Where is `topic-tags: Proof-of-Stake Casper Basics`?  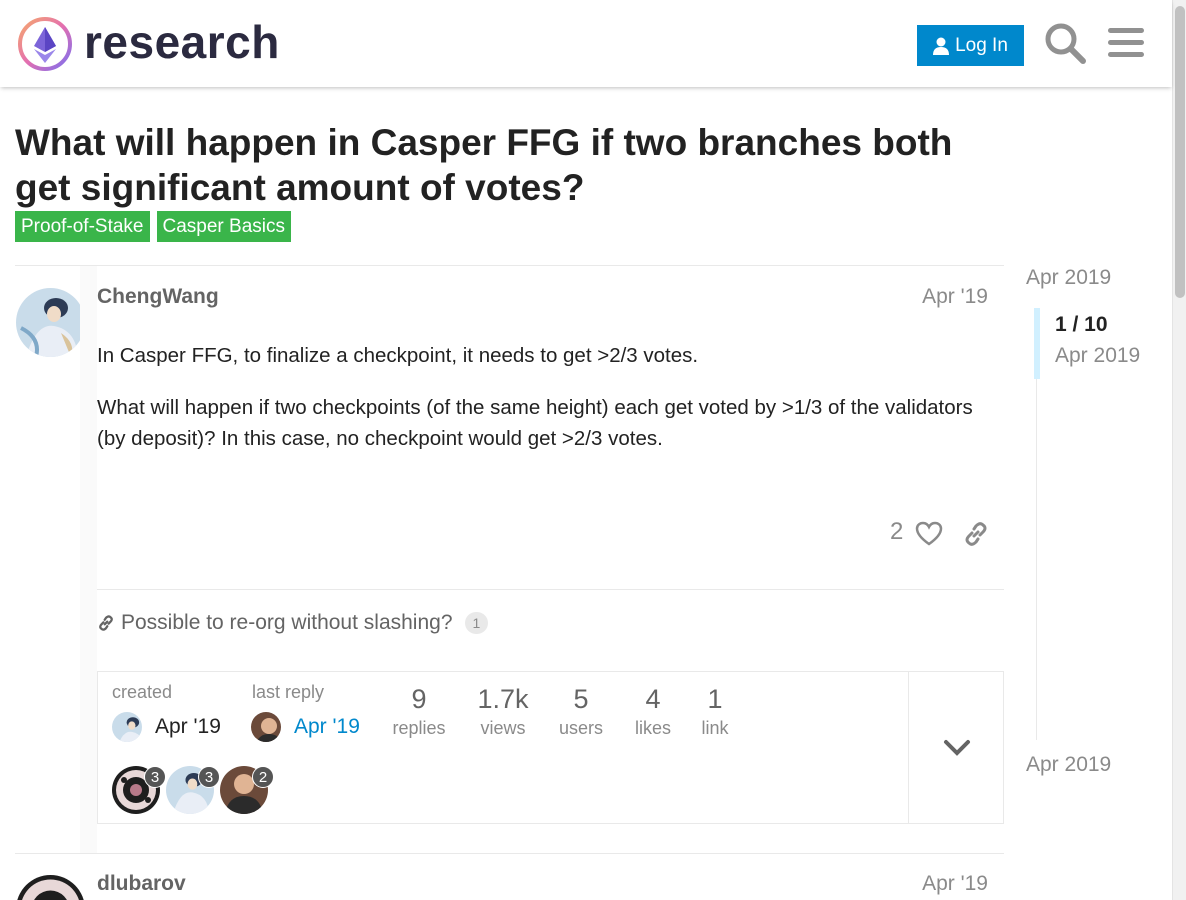 topic-tags: Proof-of-Stake Casper Basics is located at coordinates (153, 226).